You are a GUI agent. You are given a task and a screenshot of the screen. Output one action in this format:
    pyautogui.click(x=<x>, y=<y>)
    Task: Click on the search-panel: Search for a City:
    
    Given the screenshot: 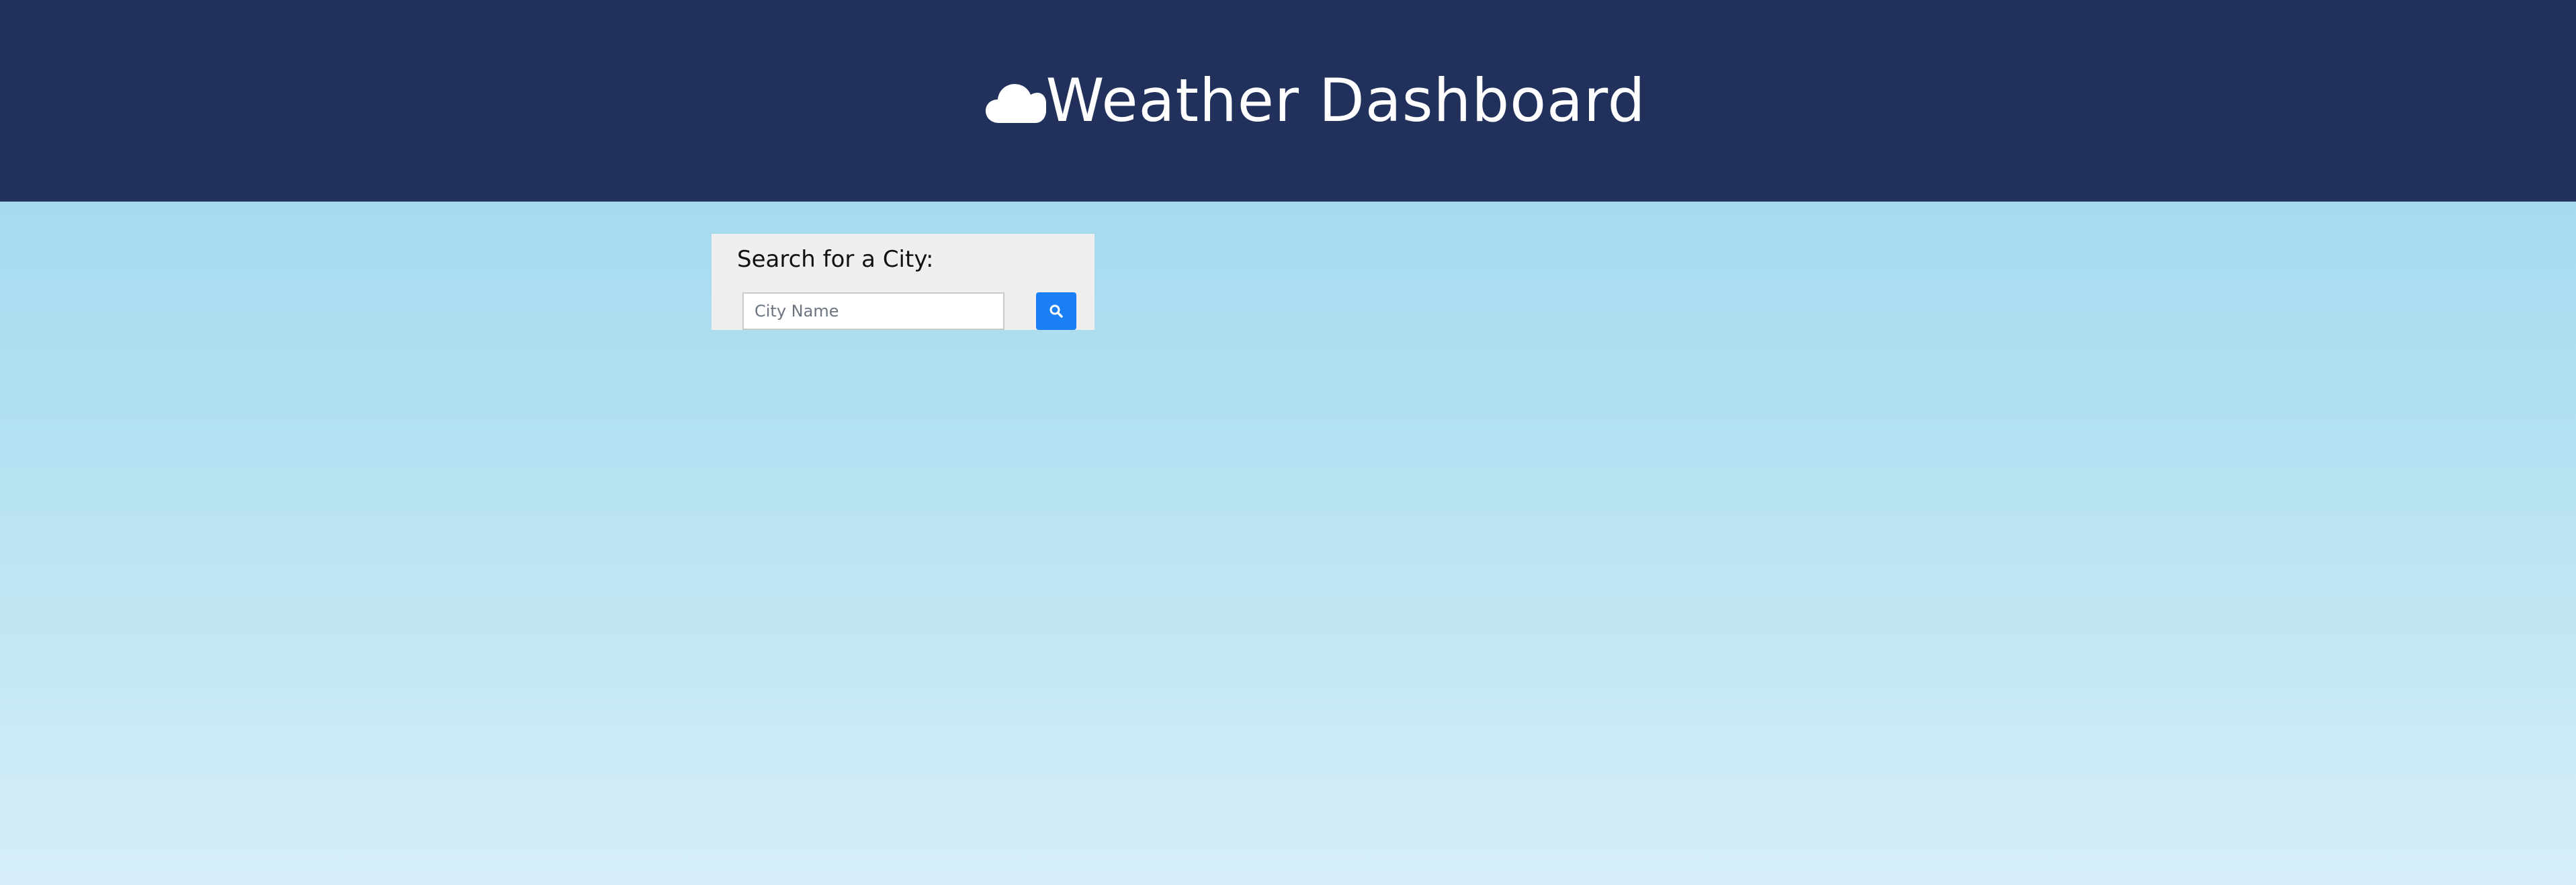 What is the action you would take?
    pyautogui.click(x=903, y=282)
    